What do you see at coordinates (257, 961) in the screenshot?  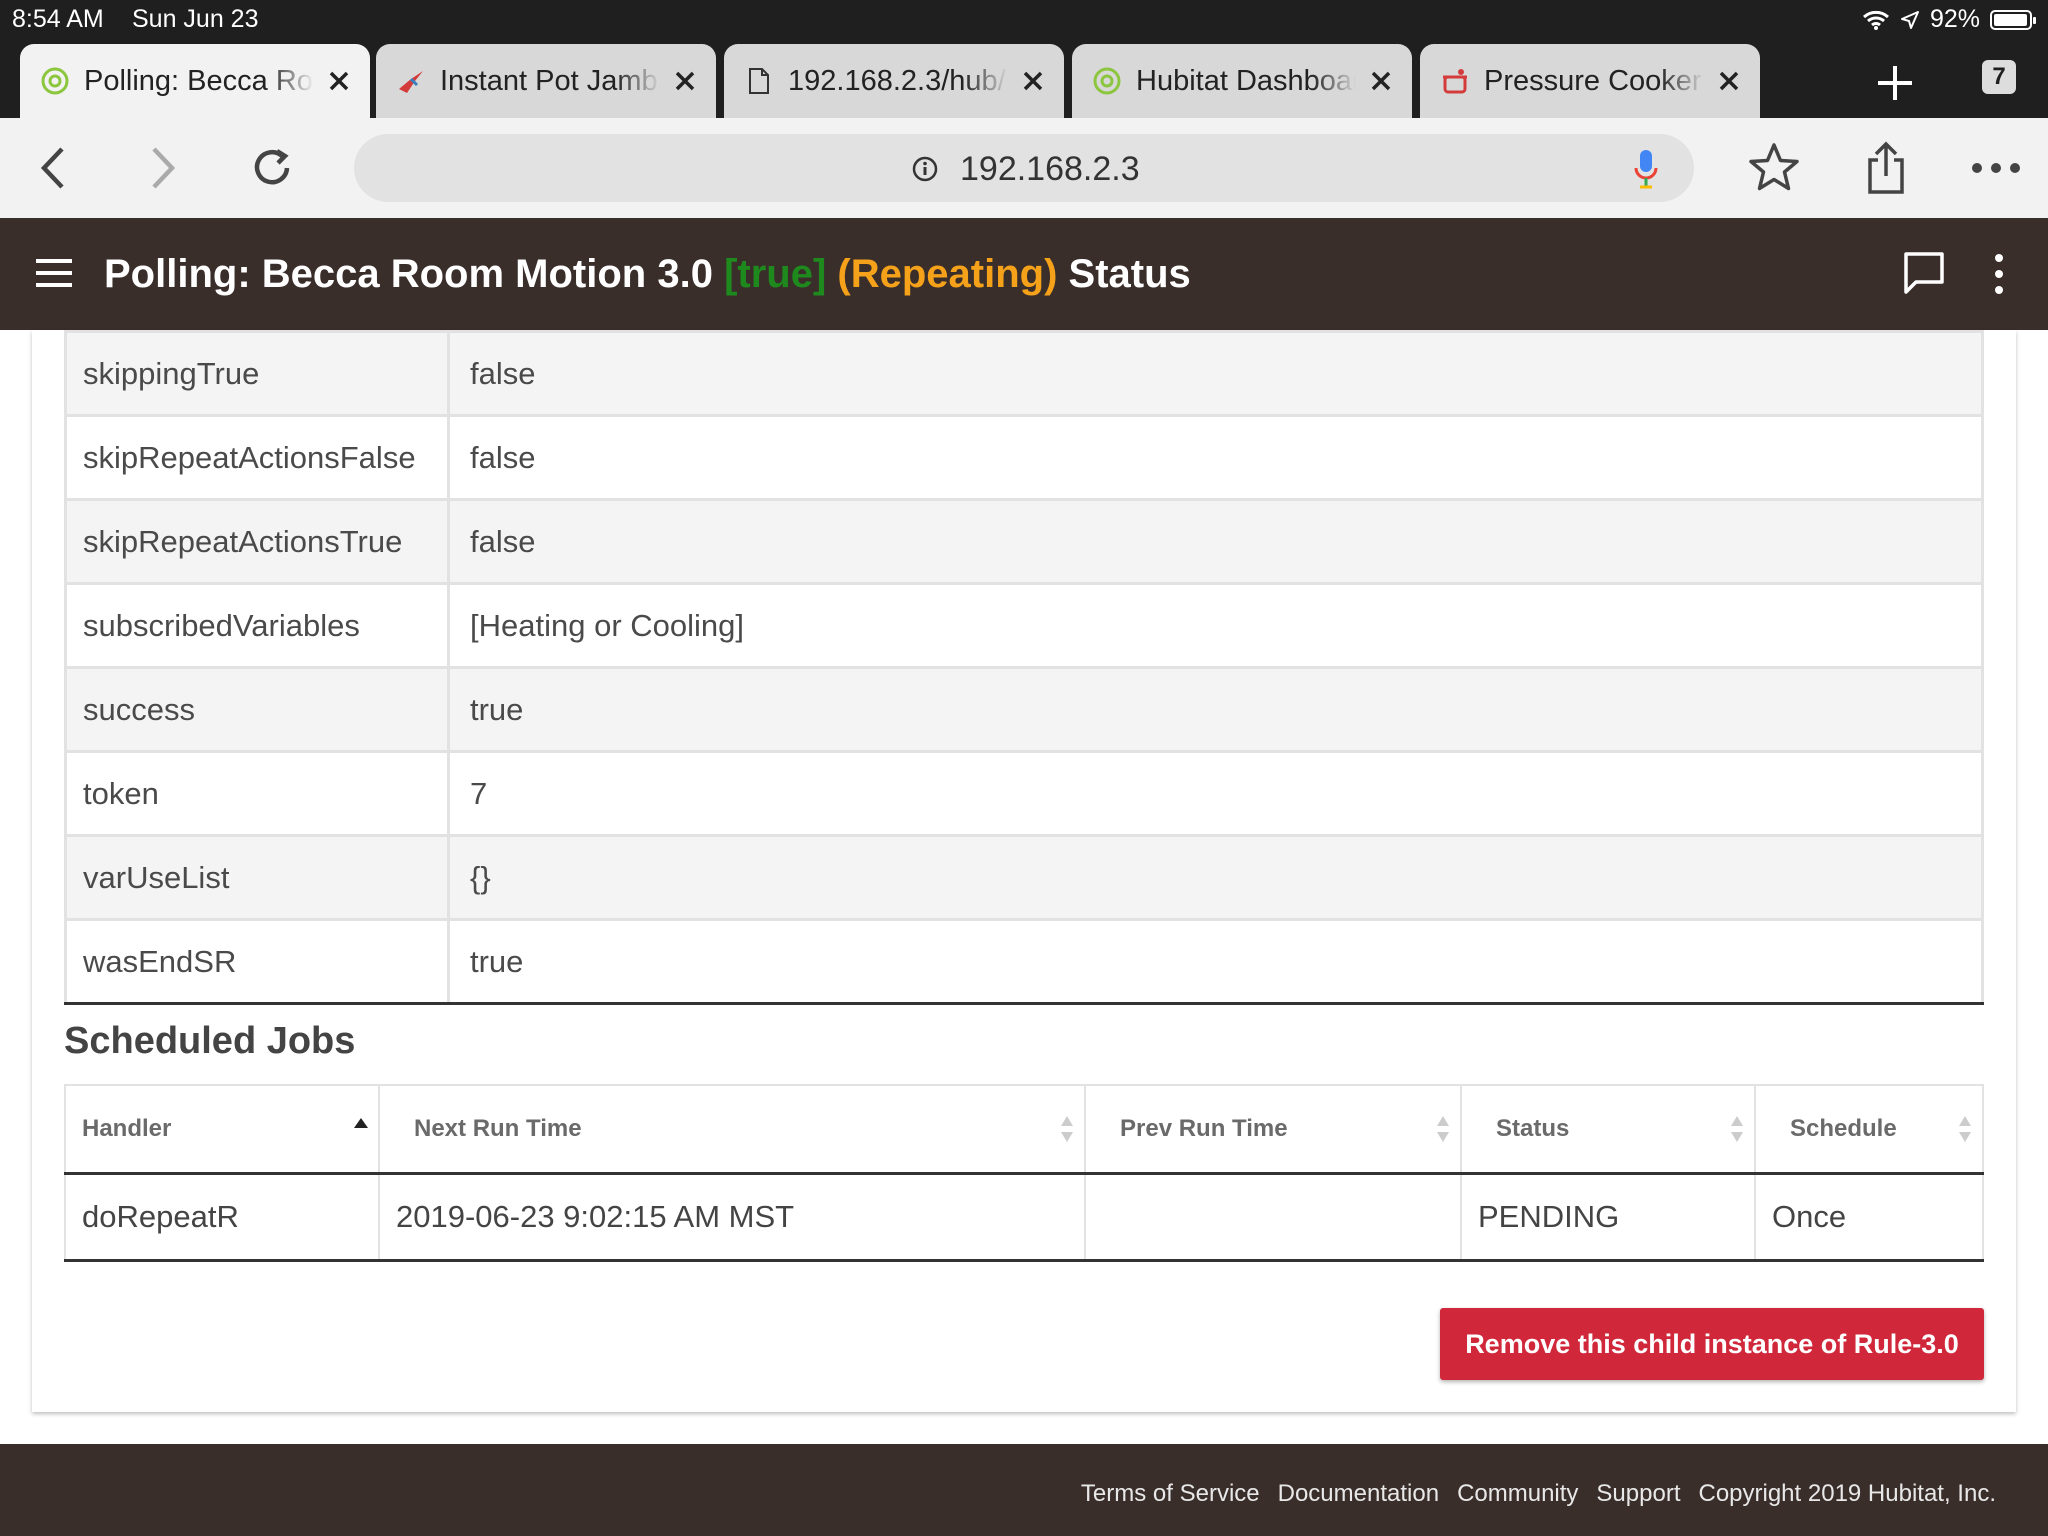 I see `state-key: wasEndSR` at bounding box center [257, 961].